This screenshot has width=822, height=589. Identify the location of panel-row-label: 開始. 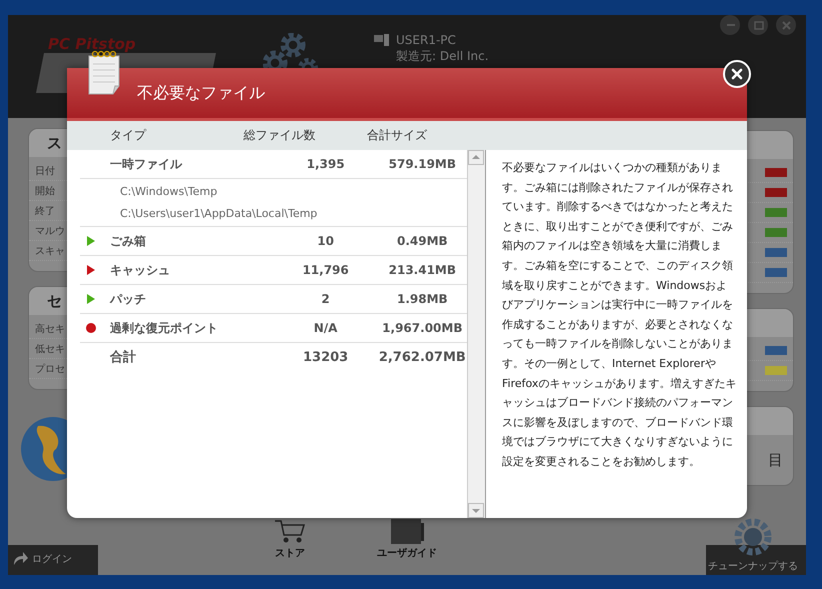
(45, 191).